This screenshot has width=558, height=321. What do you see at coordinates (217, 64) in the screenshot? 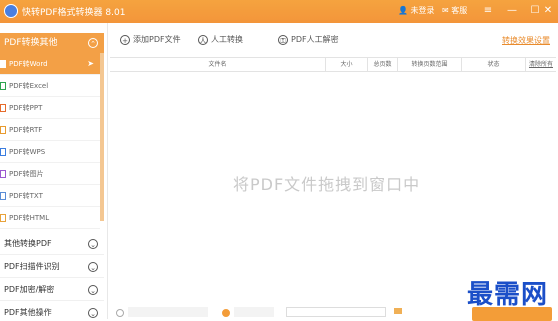
I see `column-filename: 文件名` at bounding box center [217, 64].